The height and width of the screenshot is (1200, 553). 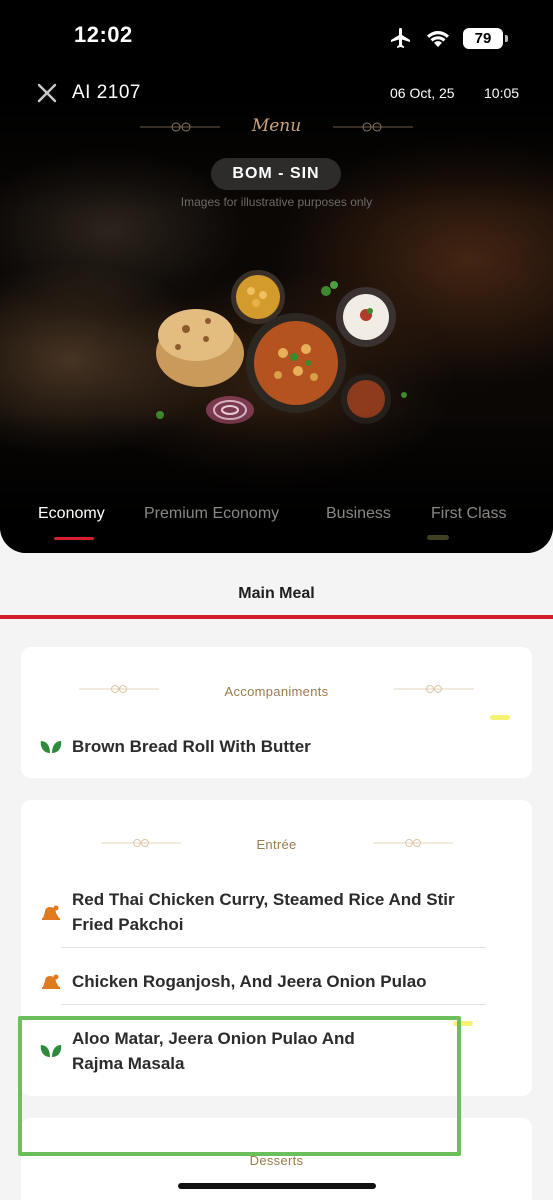 What do you see at coordinates (47, 93) in the screenshot?
I see `close-icon` at bounding box center [47, 93].